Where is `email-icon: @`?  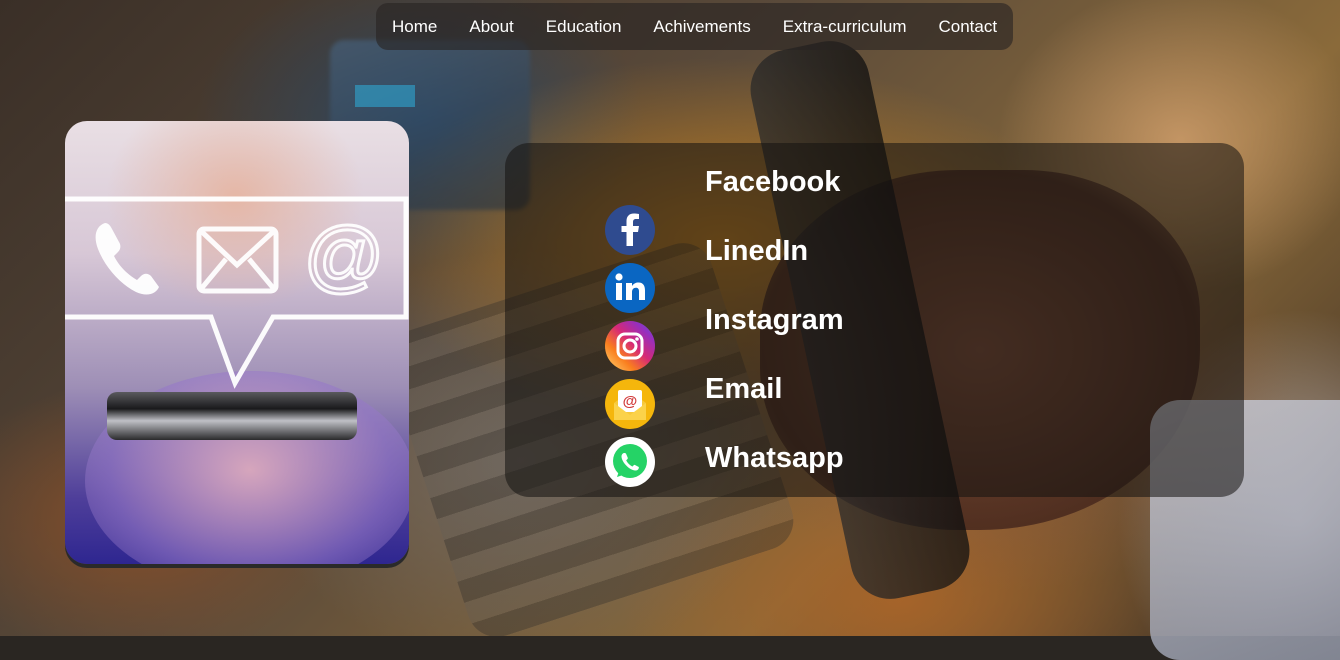
email-icon: @ is located at coordinates (630, 404).